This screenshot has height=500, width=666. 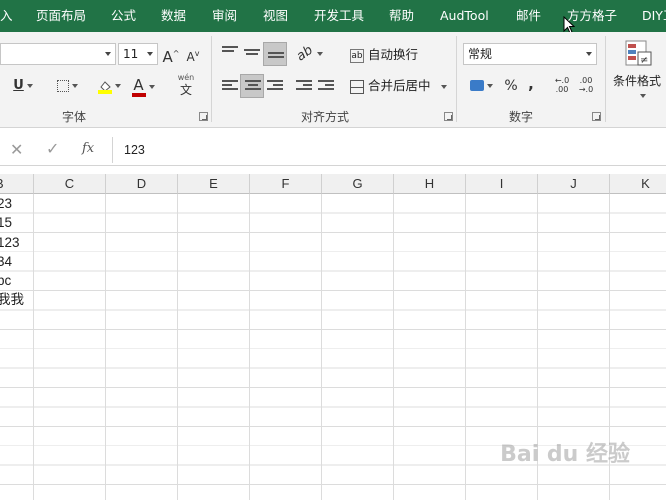 I want to click on column-header-e: E, so click(x=214, y=184).